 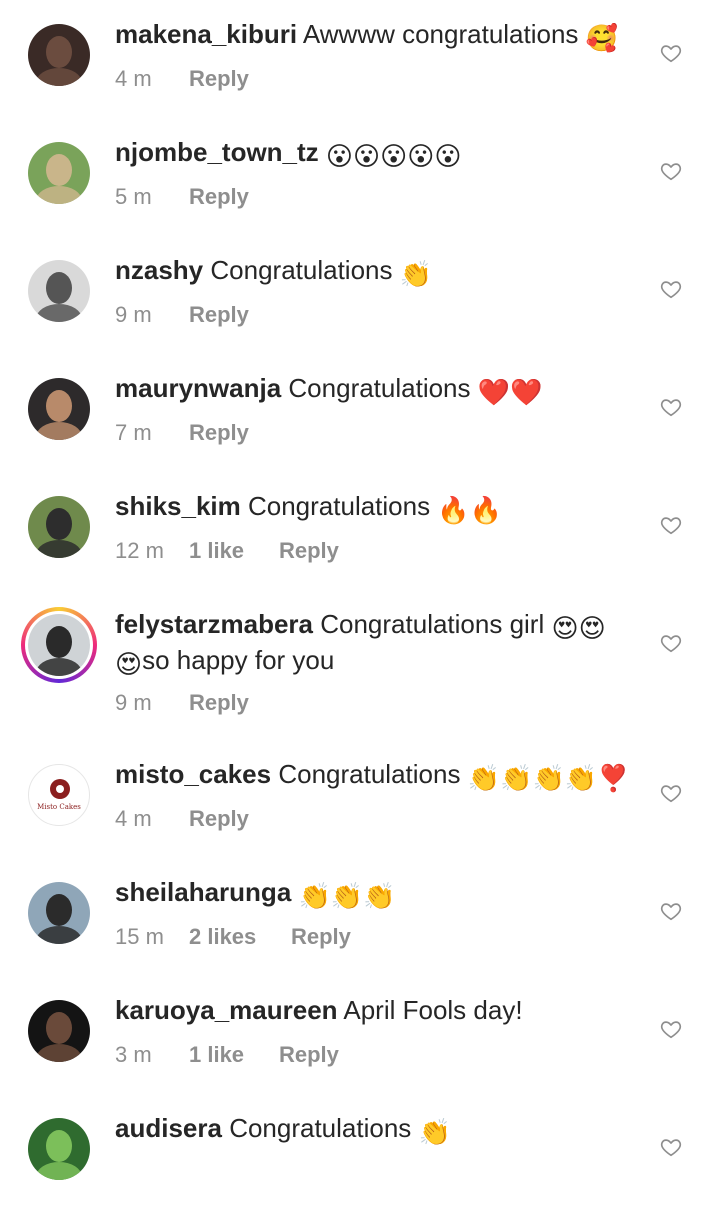 I want to click on comment-item: nzashy Congratulations 👏 9 m Reply, so click(x=360, y=309).